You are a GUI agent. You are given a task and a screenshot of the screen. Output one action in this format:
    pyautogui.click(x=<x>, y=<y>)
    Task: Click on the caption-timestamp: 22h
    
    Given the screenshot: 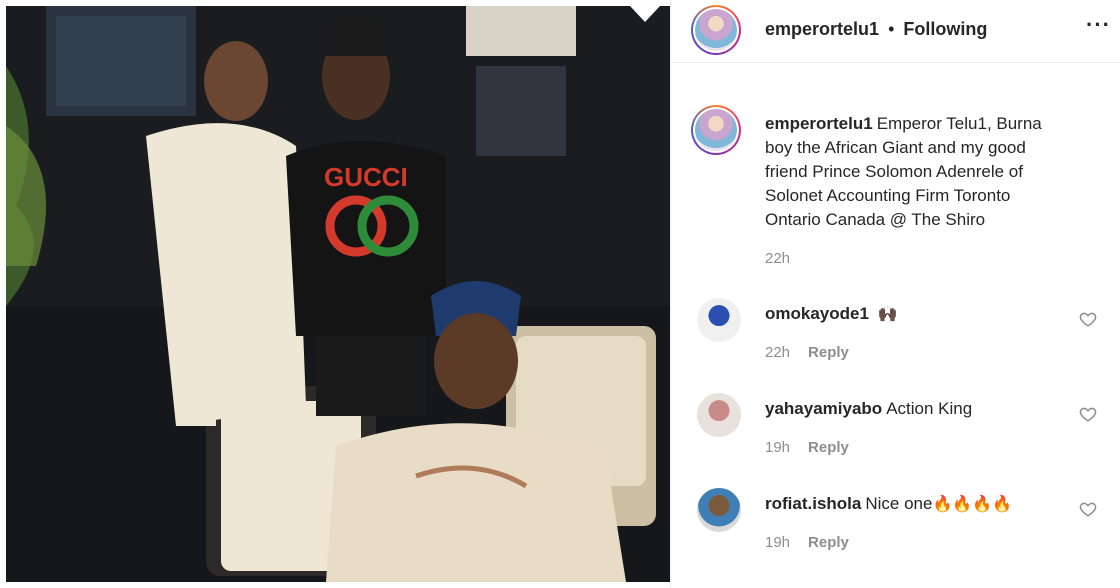 What is the action you would take?
    pyautogui.click(x=777, y=258)
    